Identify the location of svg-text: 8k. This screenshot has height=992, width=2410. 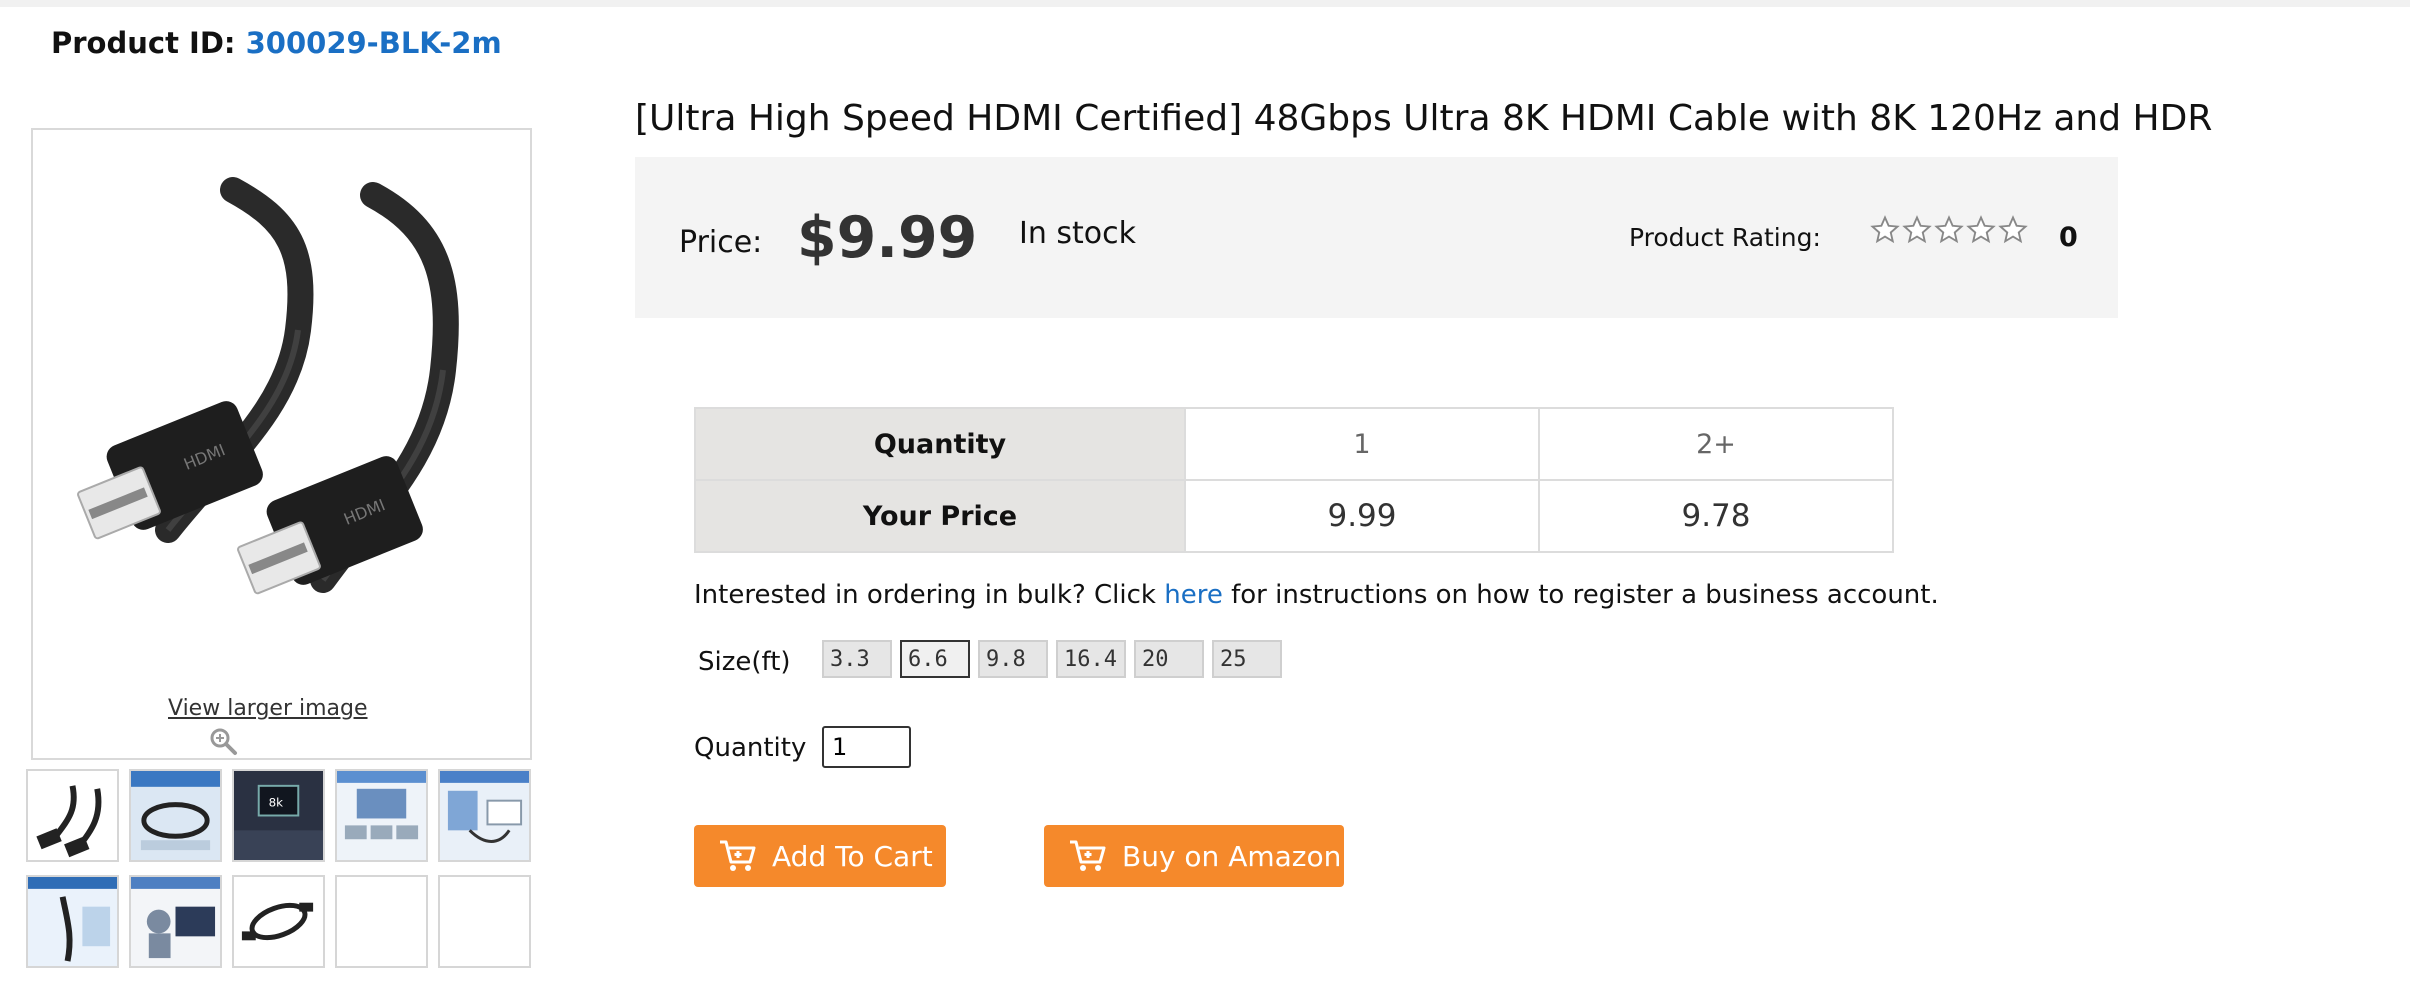
(276, 803).